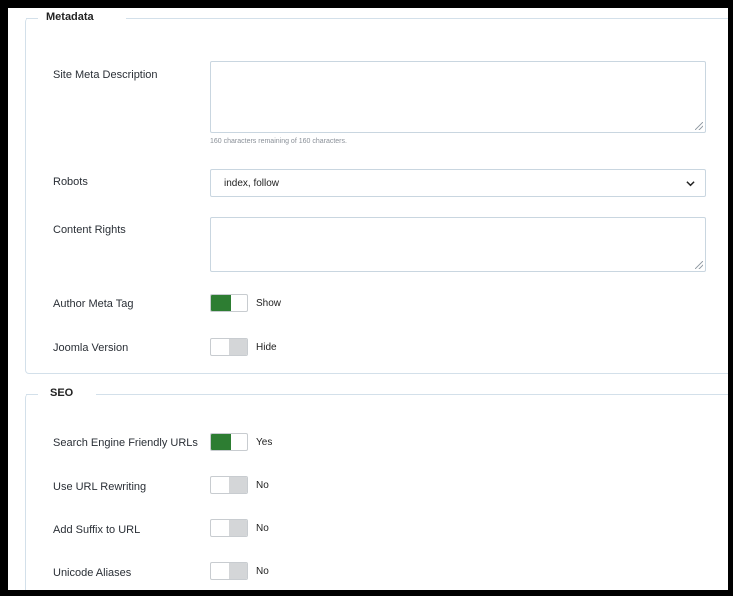 The image size is (733, 596). What do you see at coordinates (262, 571) in the screenshot?
I see `unicode-aliases-state: No` at bounding box center [262, 571].